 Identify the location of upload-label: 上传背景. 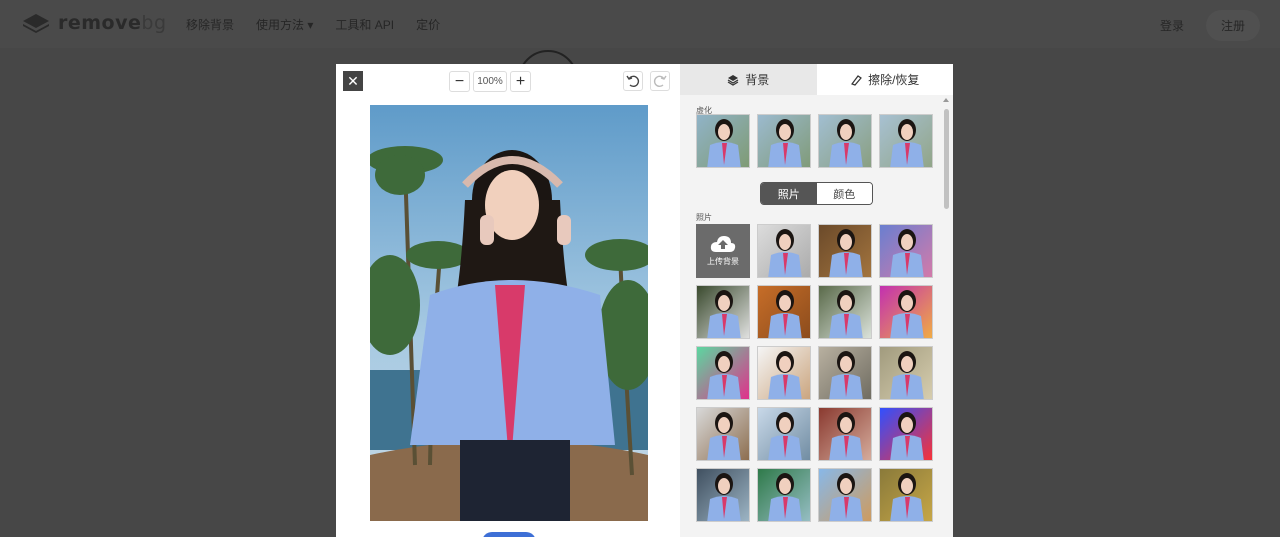
(723, 261).